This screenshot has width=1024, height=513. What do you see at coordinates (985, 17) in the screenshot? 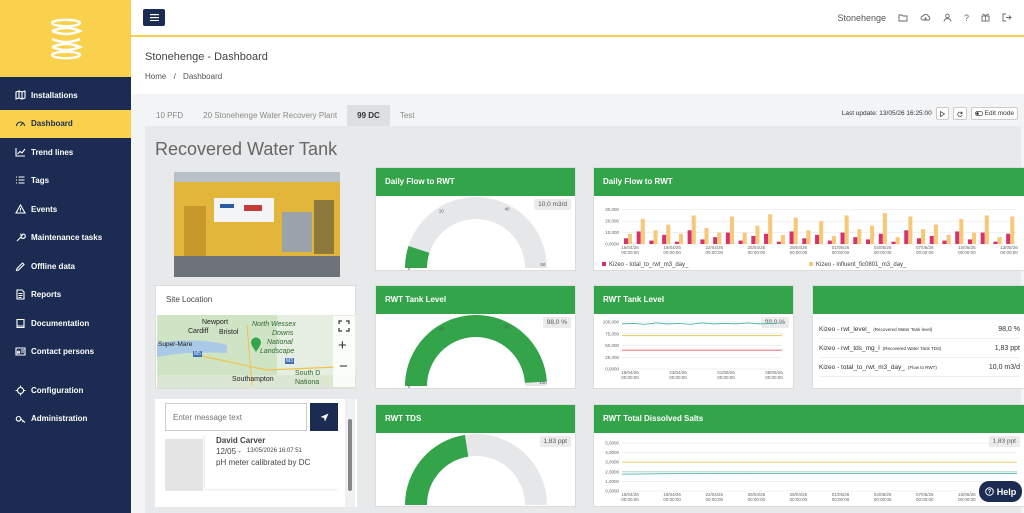
I see `gift-icon` at bounding box center [985, 17].